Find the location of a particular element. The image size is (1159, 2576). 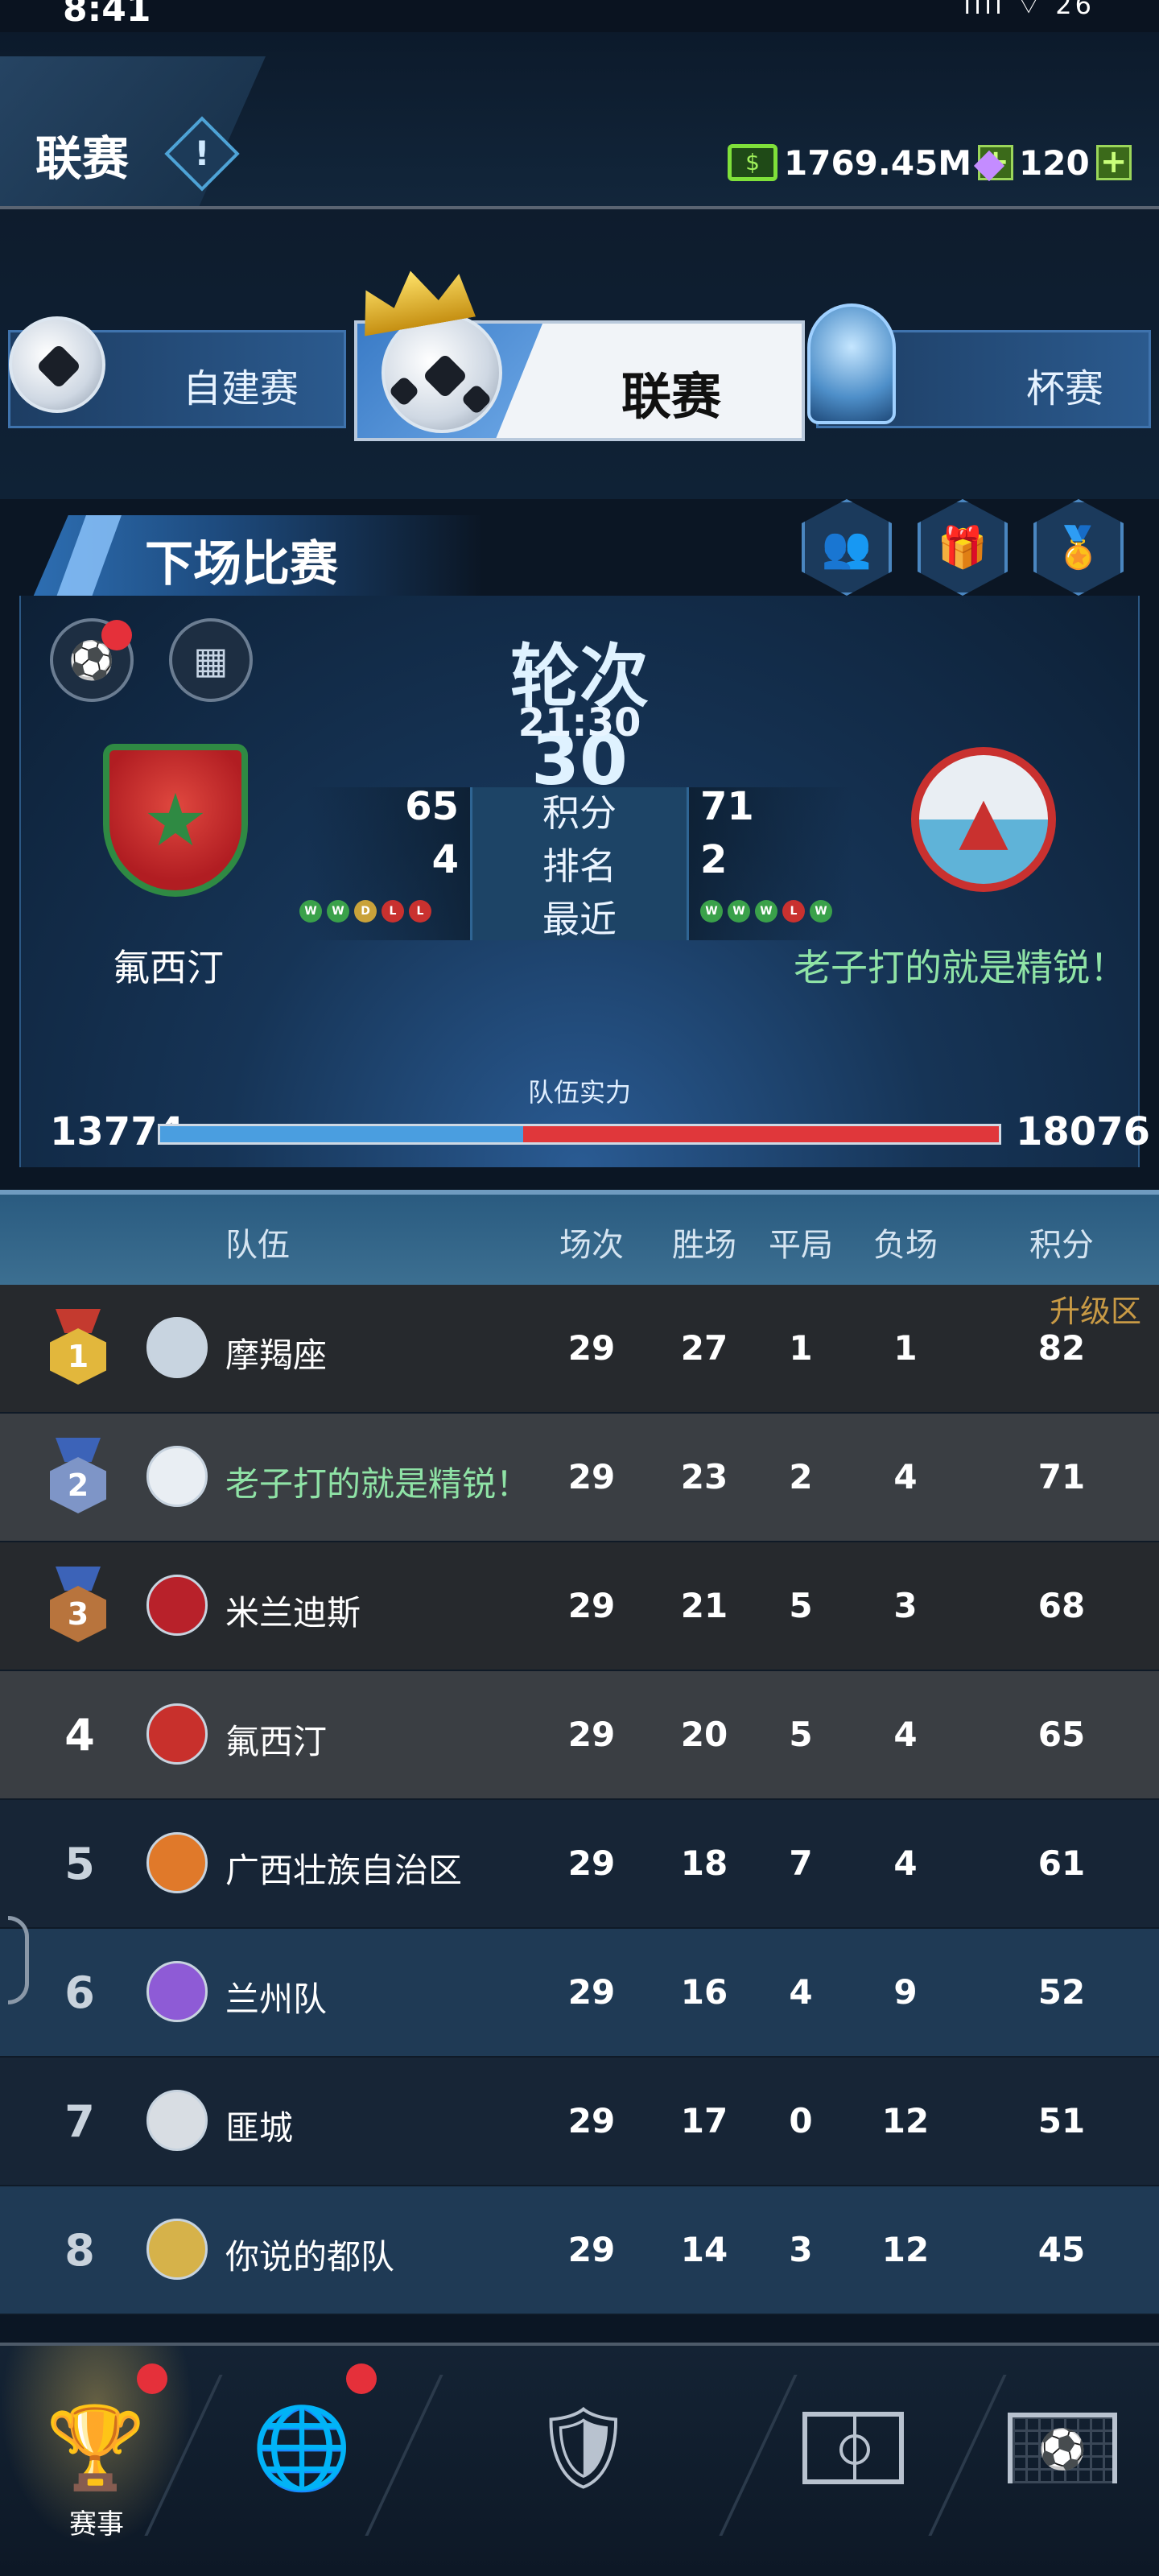

table-row: 5 广西壮族自治区 29 18 7 4 61 is located at coordinates (579, 1864).